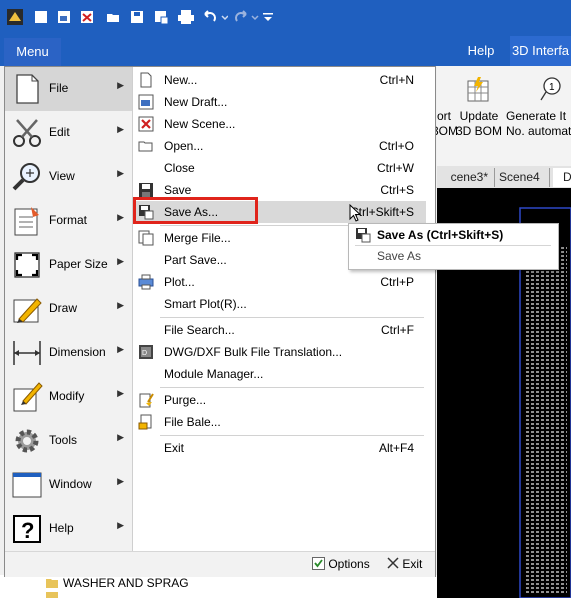  I want to click on menu-category-view: View ▶, so click(68, 177).